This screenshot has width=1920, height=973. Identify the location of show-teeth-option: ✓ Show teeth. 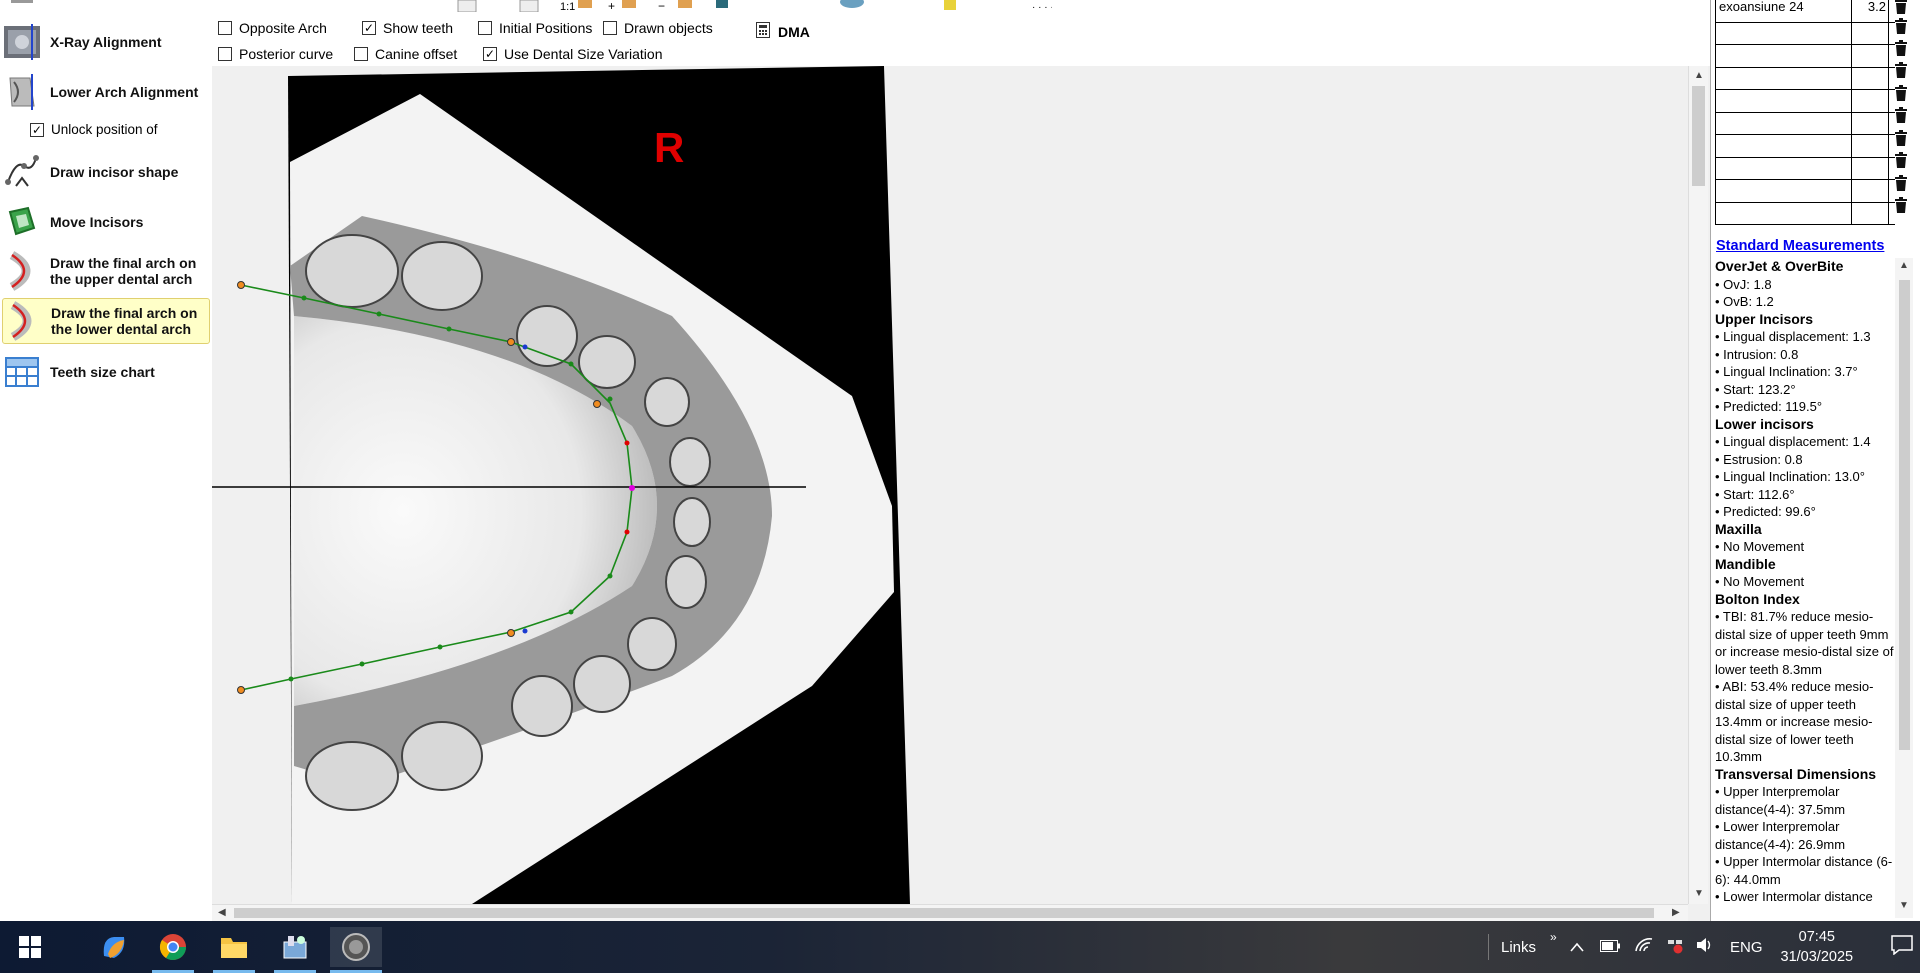
(407, 28).